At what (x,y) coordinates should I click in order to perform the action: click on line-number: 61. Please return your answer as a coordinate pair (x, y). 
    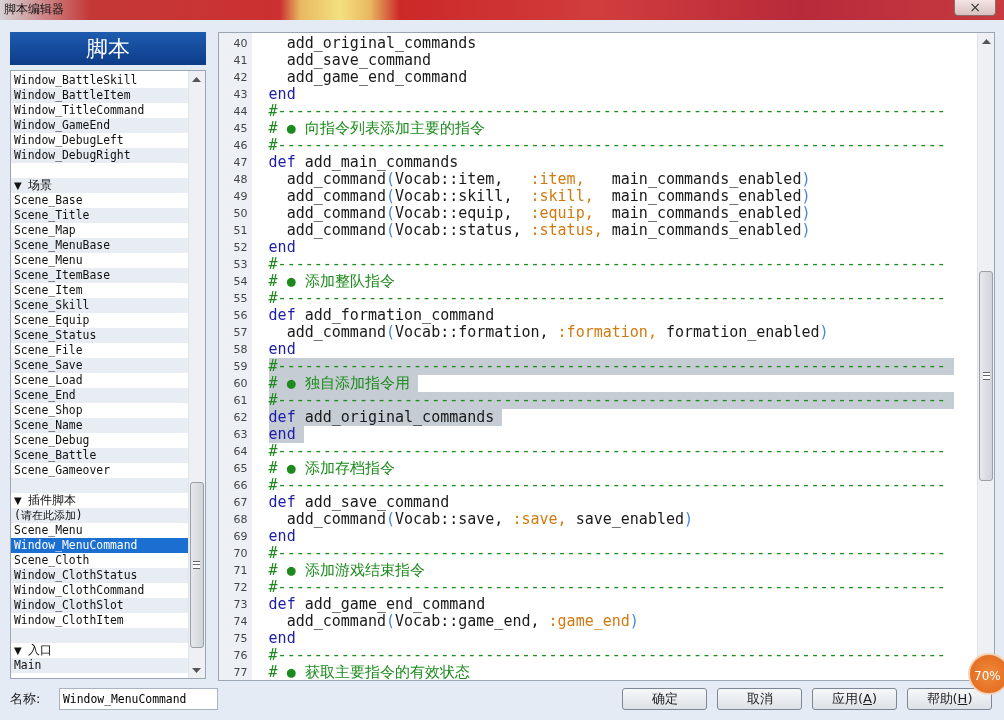
    Looking at the image, I should click on (240, 401).